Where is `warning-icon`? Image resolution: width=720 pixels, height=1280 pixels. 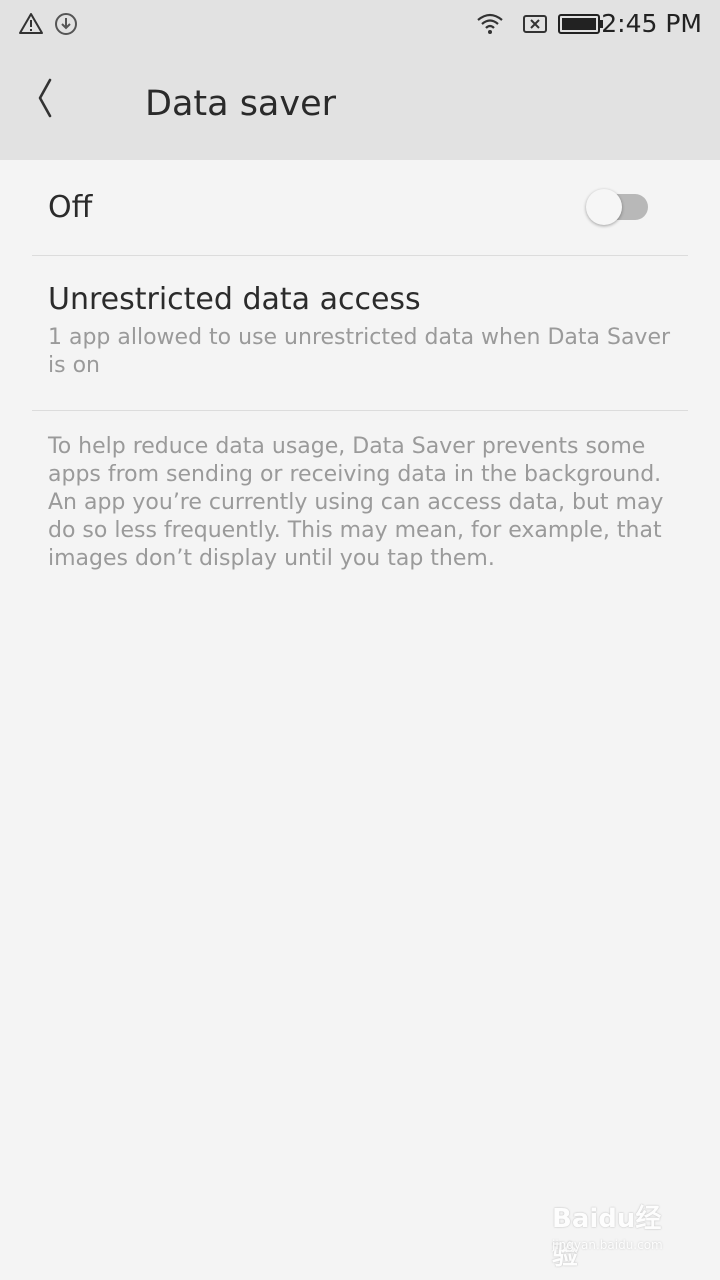
warning-icon is located at coordinates (31, 24).